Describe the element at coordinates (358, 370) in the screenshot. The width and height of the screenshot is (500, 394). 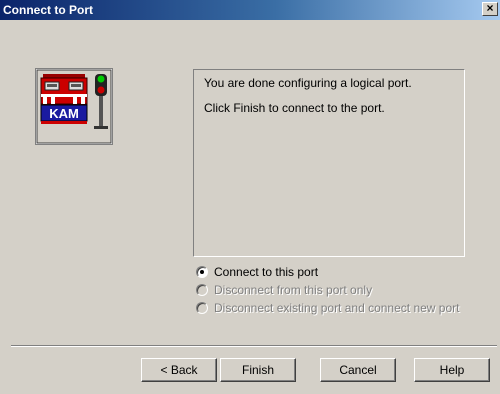
I see `cancel-button: Cancel` at that location.